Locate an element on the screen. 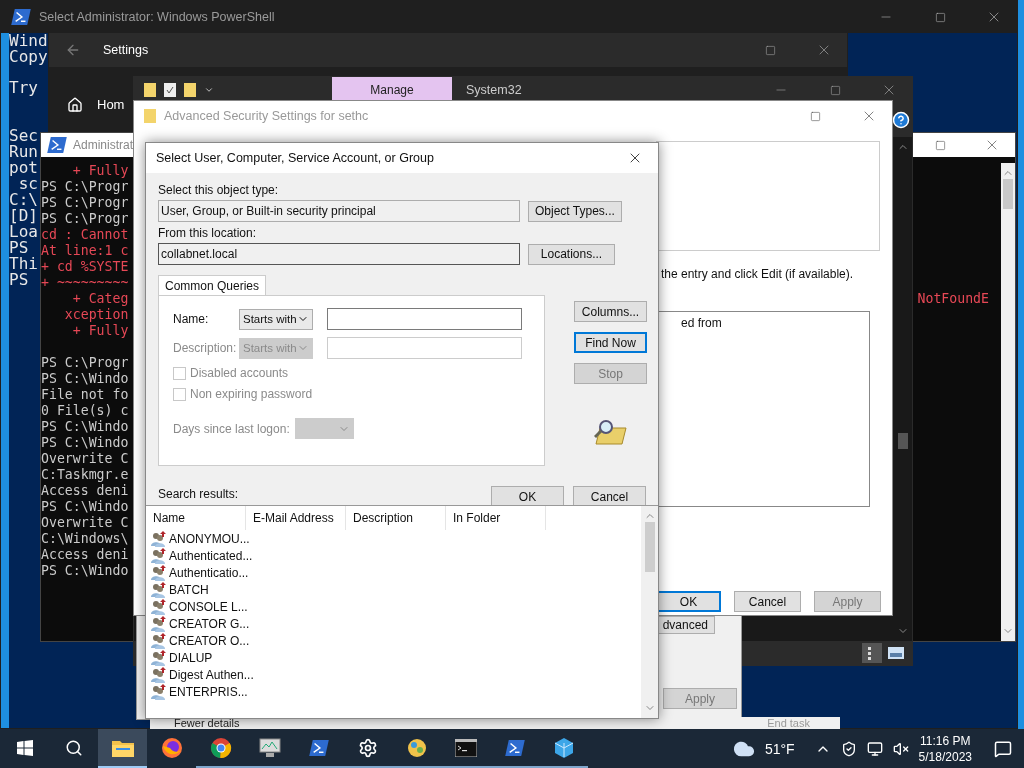 Image resolution: width=1024 pixels, height=768 pixels. results-label: Search results: is located at coordinates (198, 494).